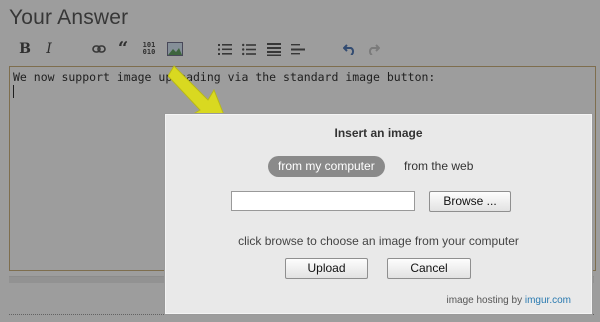 Image resolution: width=600 pixels, height=322 pixels. I want to click on hosting-credit-prefix: image hosting by, so click(485, 300).